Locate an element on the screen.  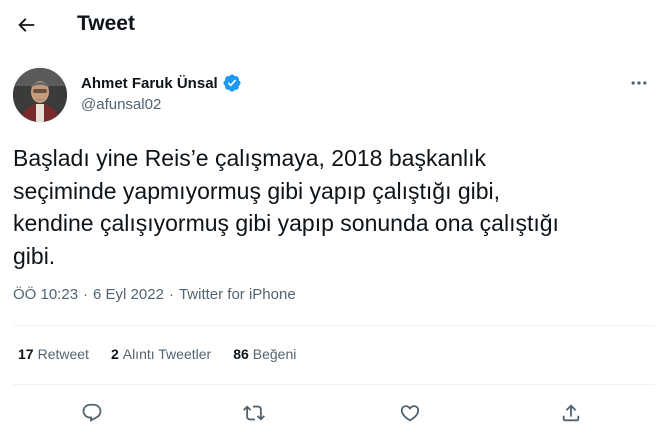
avatar-image is located at coordinates (40, 95).